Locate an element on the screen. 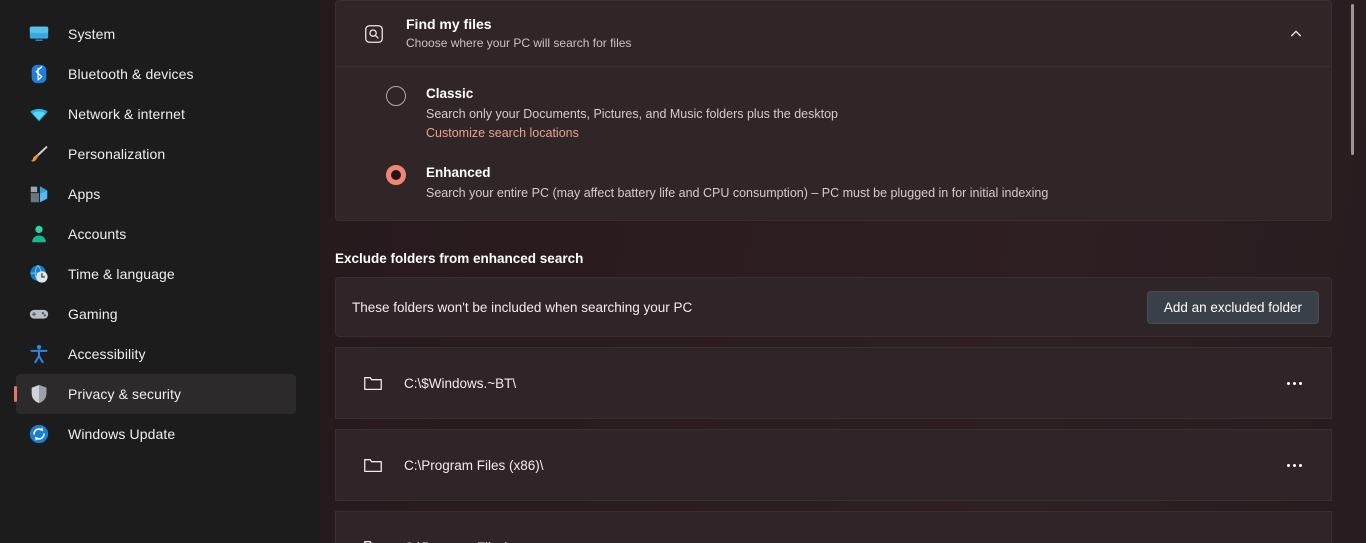  add-excluded-folder-button: Add an excluded folder is located at coordinates (1232, 307).